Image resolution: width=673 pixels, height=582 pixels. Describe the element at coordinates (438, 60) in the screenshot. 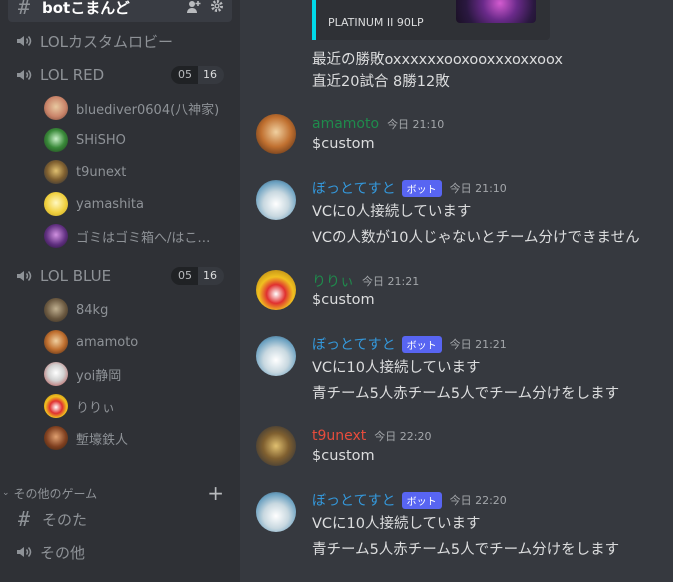

I see `message-line: 最近の勝敗oxxxxxxooxooxxxoxxoox` at that location.